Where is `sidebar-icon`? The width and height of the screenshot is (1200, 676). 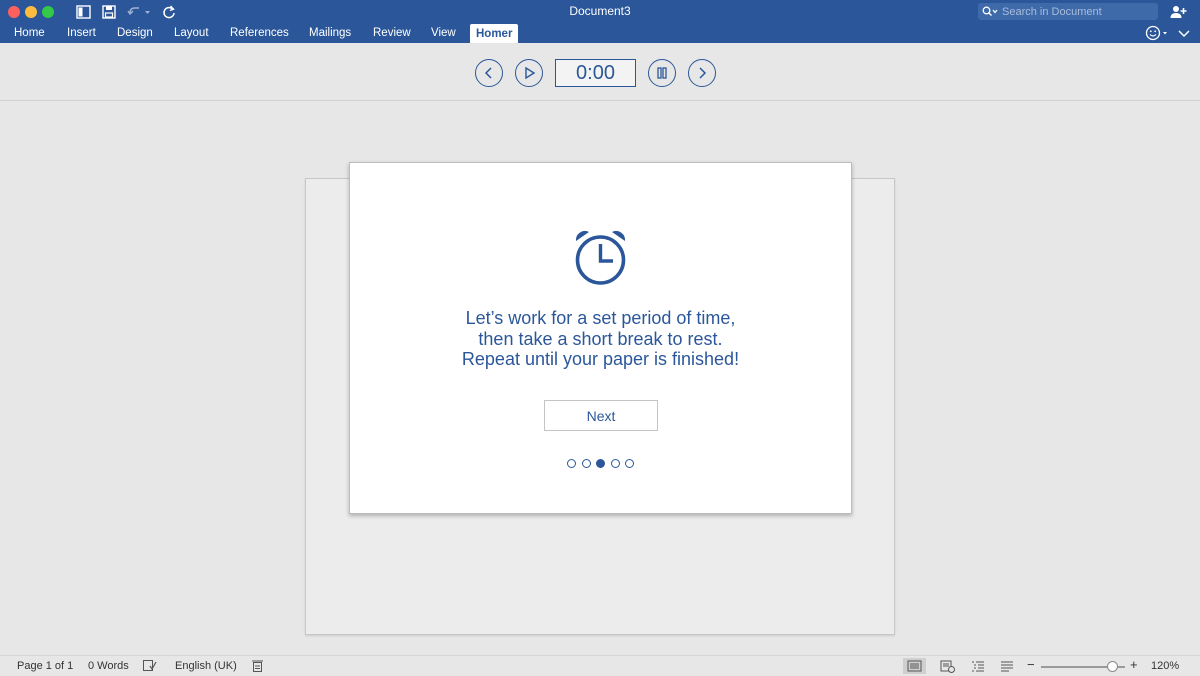 sidebar-icon is located at coordinates (83, 12).